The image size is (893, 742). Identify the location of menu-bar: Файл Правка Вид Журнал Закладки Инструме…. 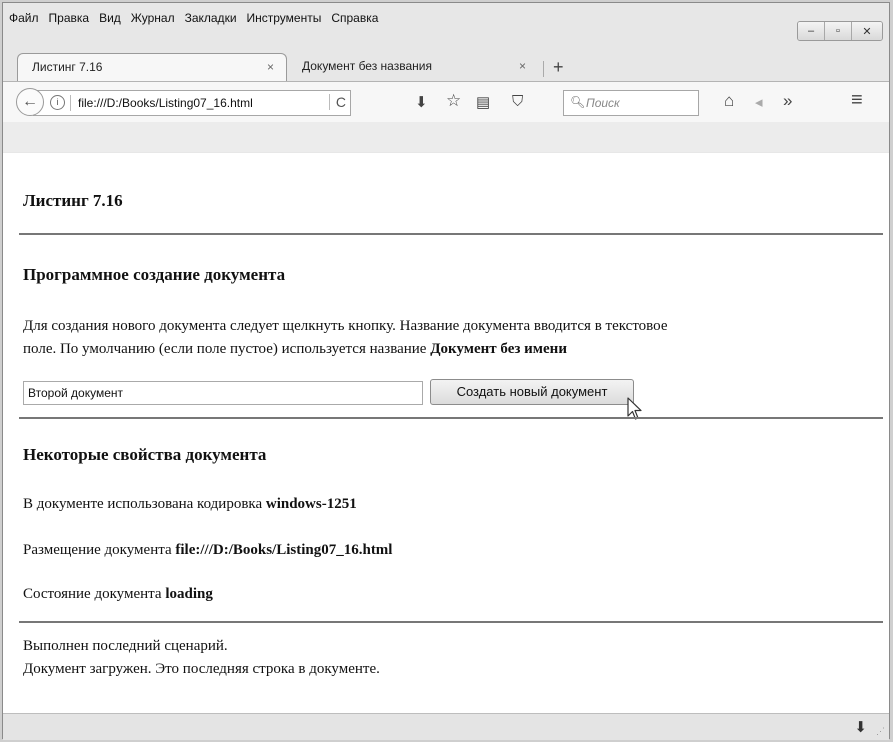
(193, 20).